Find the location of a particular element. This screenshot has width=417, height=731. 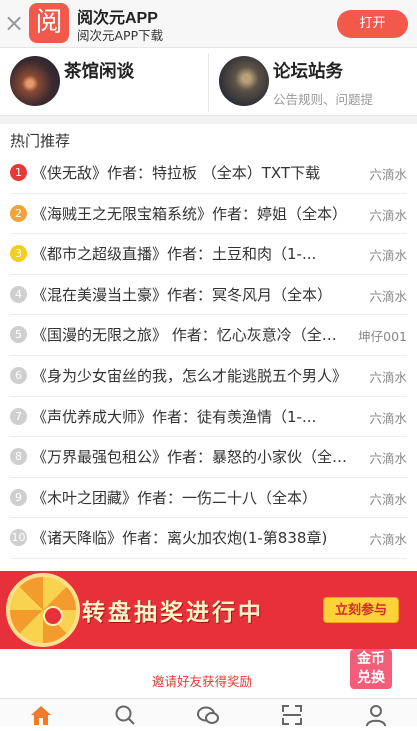

list-item: 3 《都市之超级直播》作者：土豆和肉（1-... 六滴水 is located at coordinates (208, 254).